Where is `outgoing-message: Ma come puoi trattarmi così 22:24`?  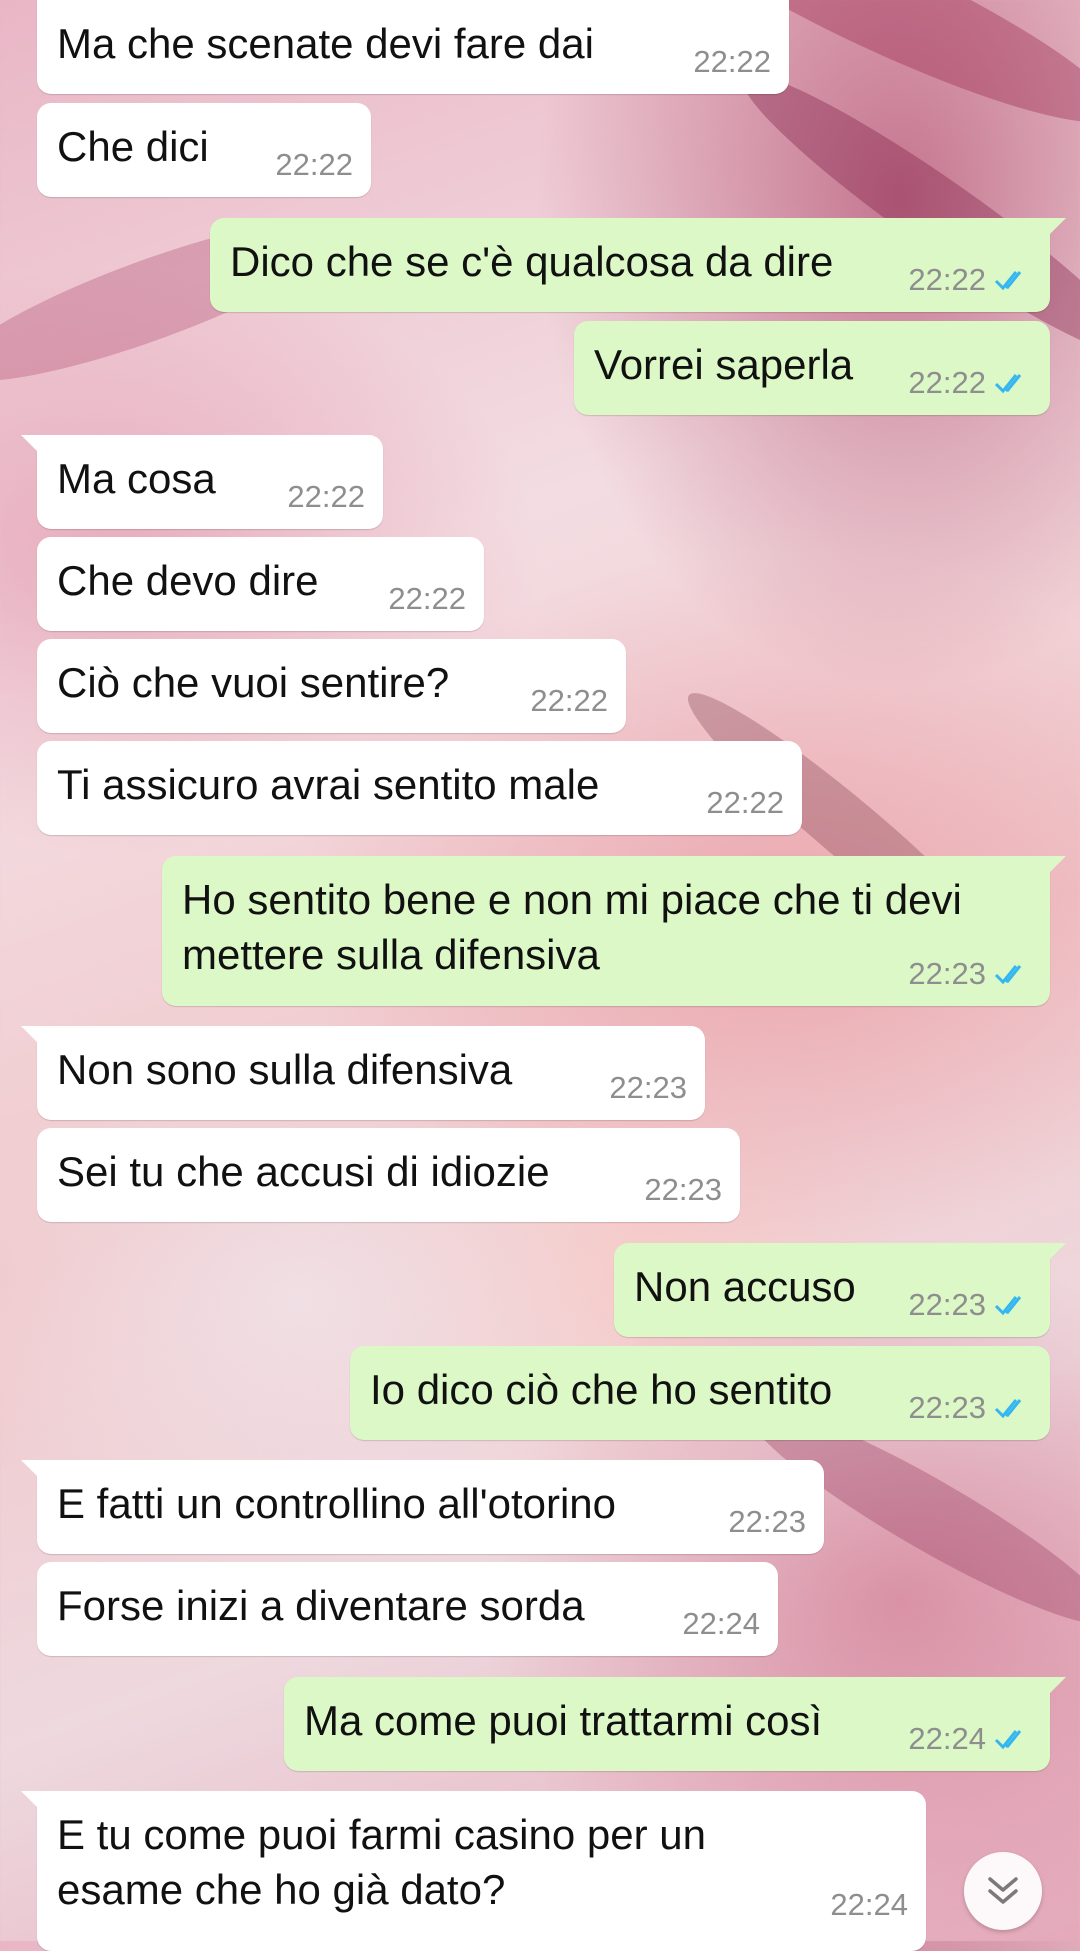
outgoing-message: Ma come puoi trattarmi così 22:24 is located at coordinates (675, 1724).